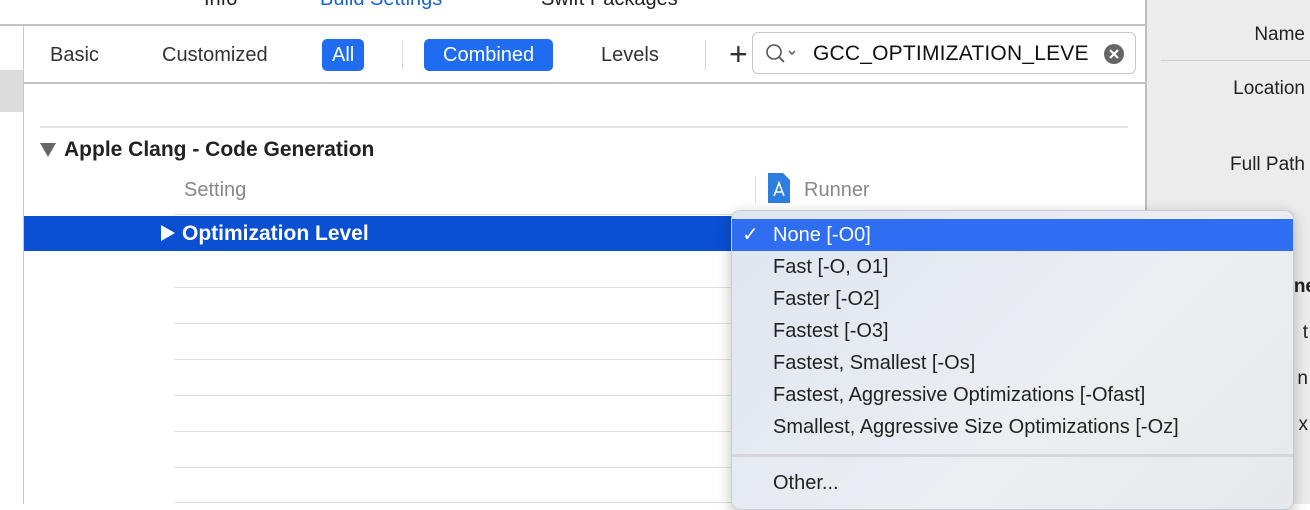  What do you see at coordinates (1303, 424) in the screenshot?
I see `partial-label: x` at bounding box center [1303, 424].